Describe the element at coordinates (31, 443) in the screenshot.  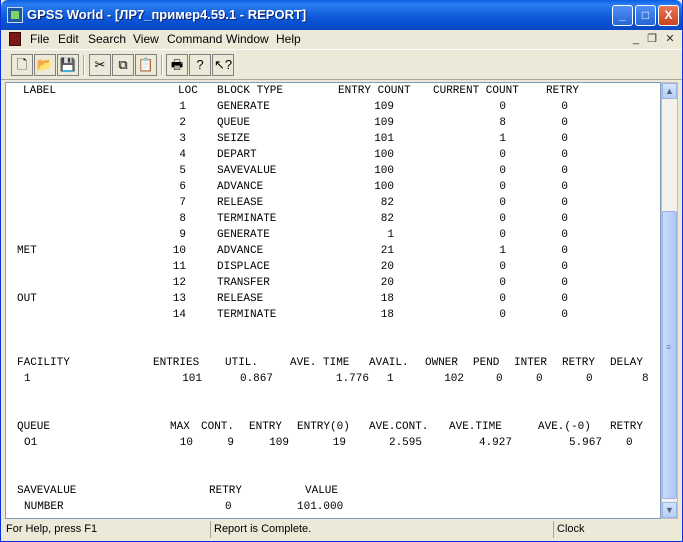
I see `queue-name: O1` at that location.